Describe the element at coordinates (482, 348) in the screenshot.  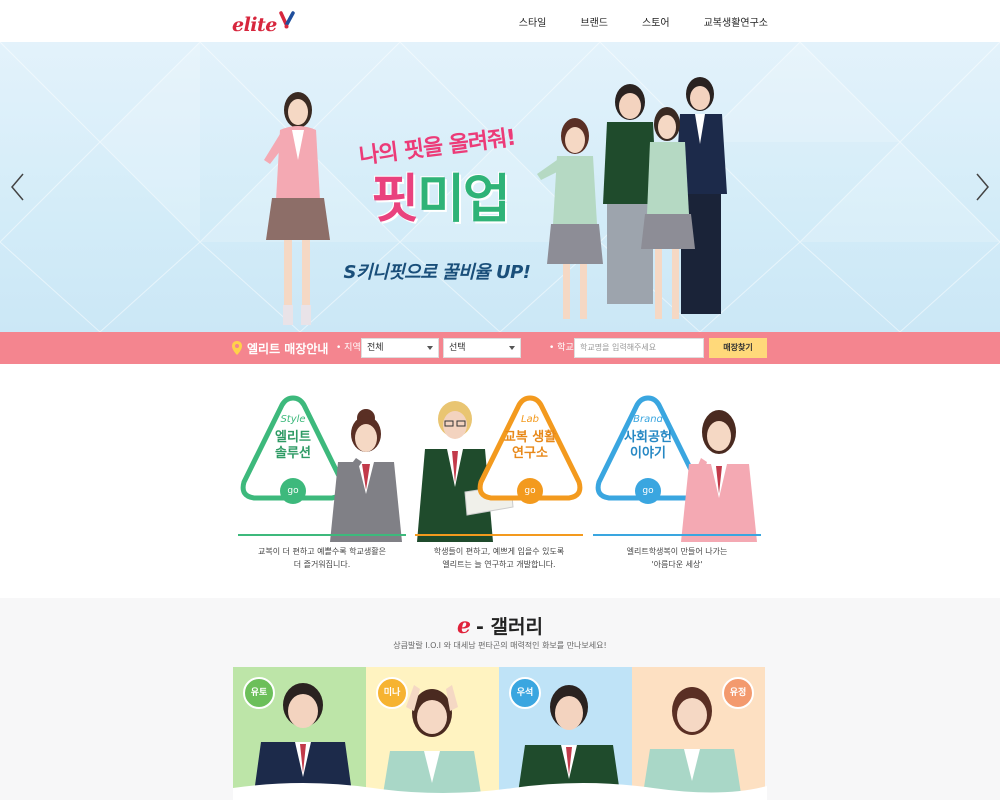
I see `sub-region-select: 선택` at that location.